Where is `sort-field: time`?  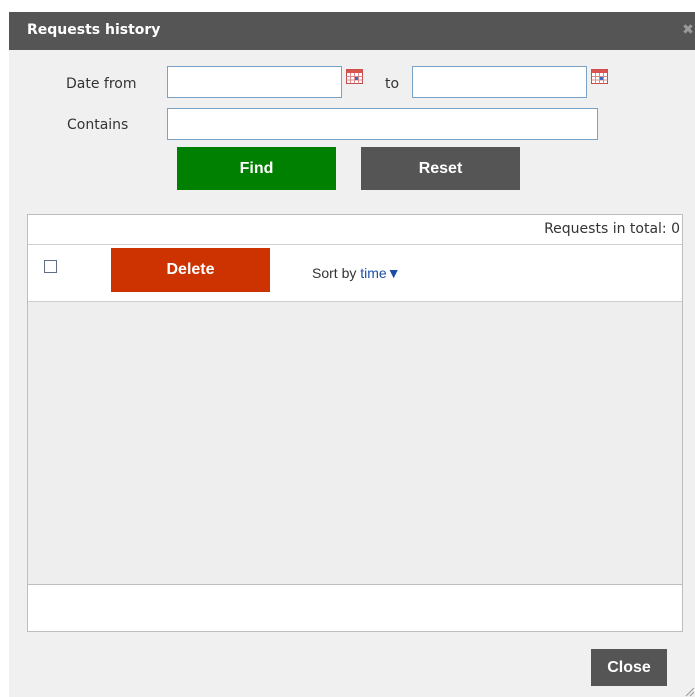
sort-field: time is located at coordinates (373, 273).